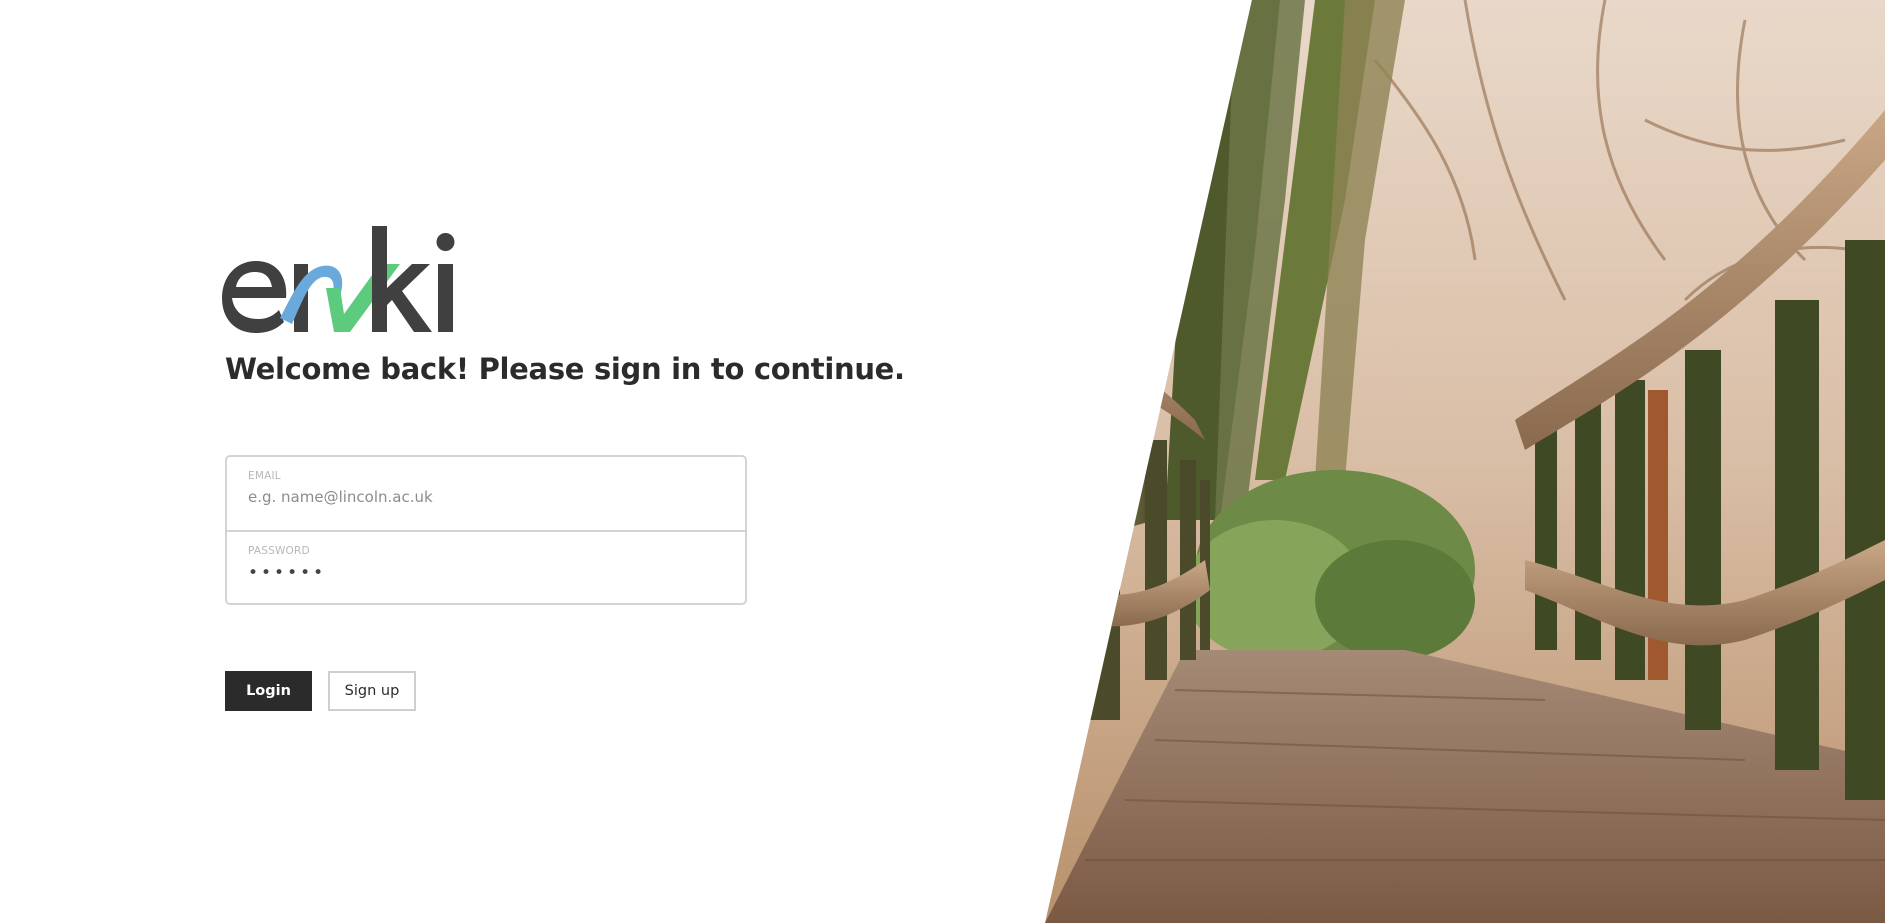  What do you see at coordinates (372, 691) in the screenshot?
I see `signup-button: Sign up` at bounding box center [372, 691].